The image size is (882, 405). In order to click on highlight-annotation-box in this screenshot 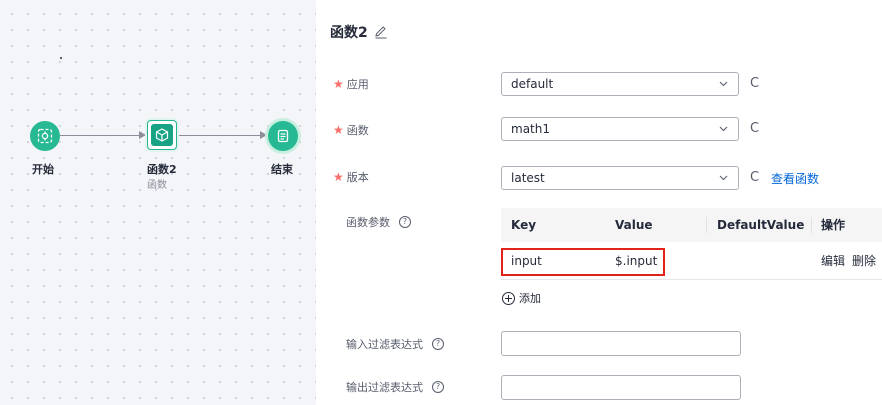, I will do `click(583, 262)`.